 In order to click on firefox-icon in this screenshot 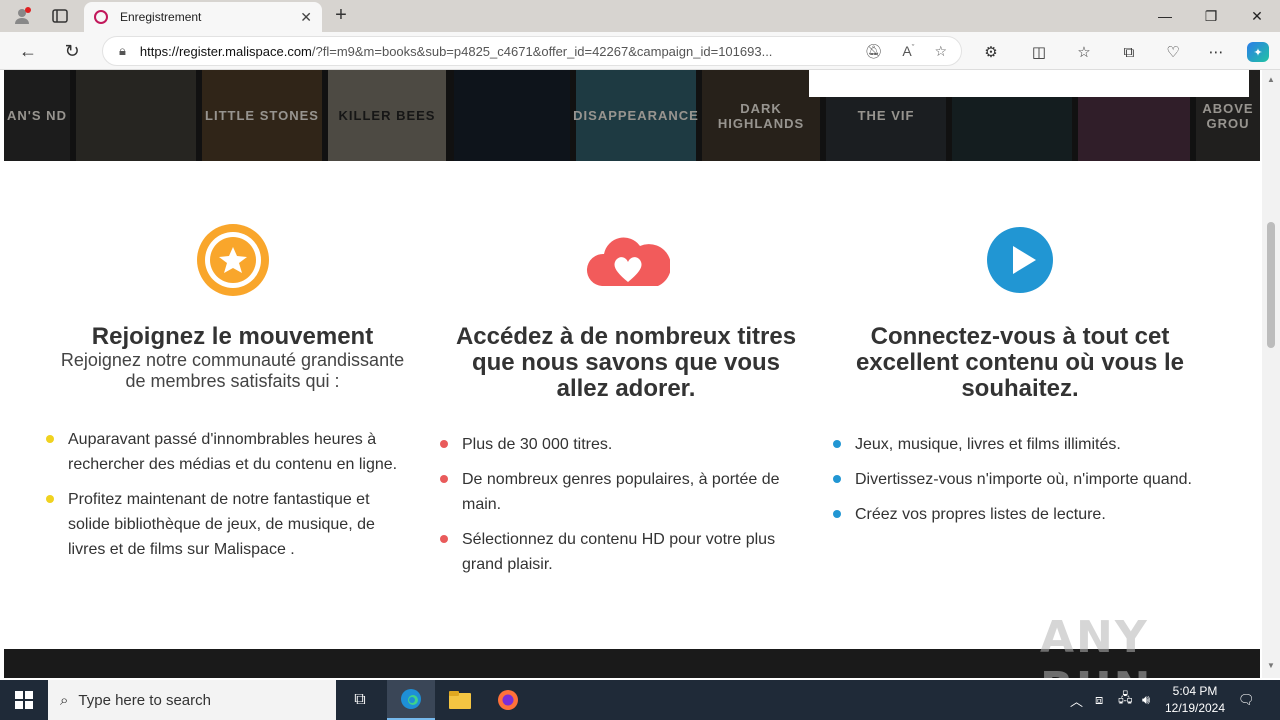, I will do `click(508, 700)`.